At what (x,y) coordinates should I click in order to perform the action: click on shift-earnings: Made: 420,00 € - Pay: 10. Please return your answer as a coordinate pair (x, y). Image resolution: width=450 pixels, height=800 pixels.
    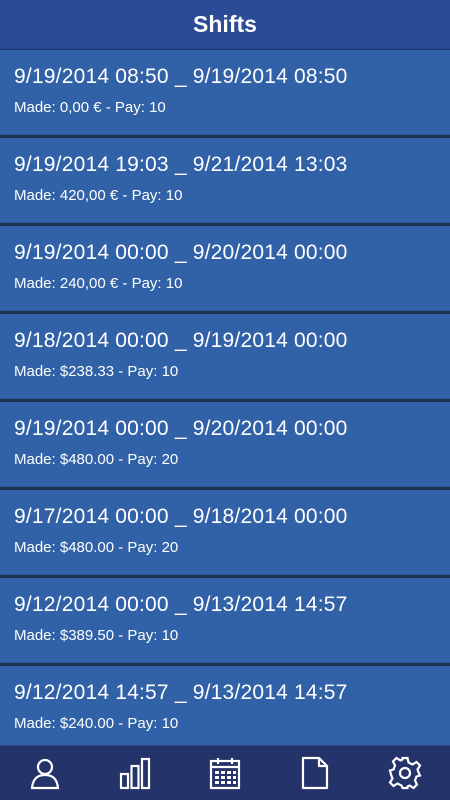
    Looking at the image, I should click on (98, 195).